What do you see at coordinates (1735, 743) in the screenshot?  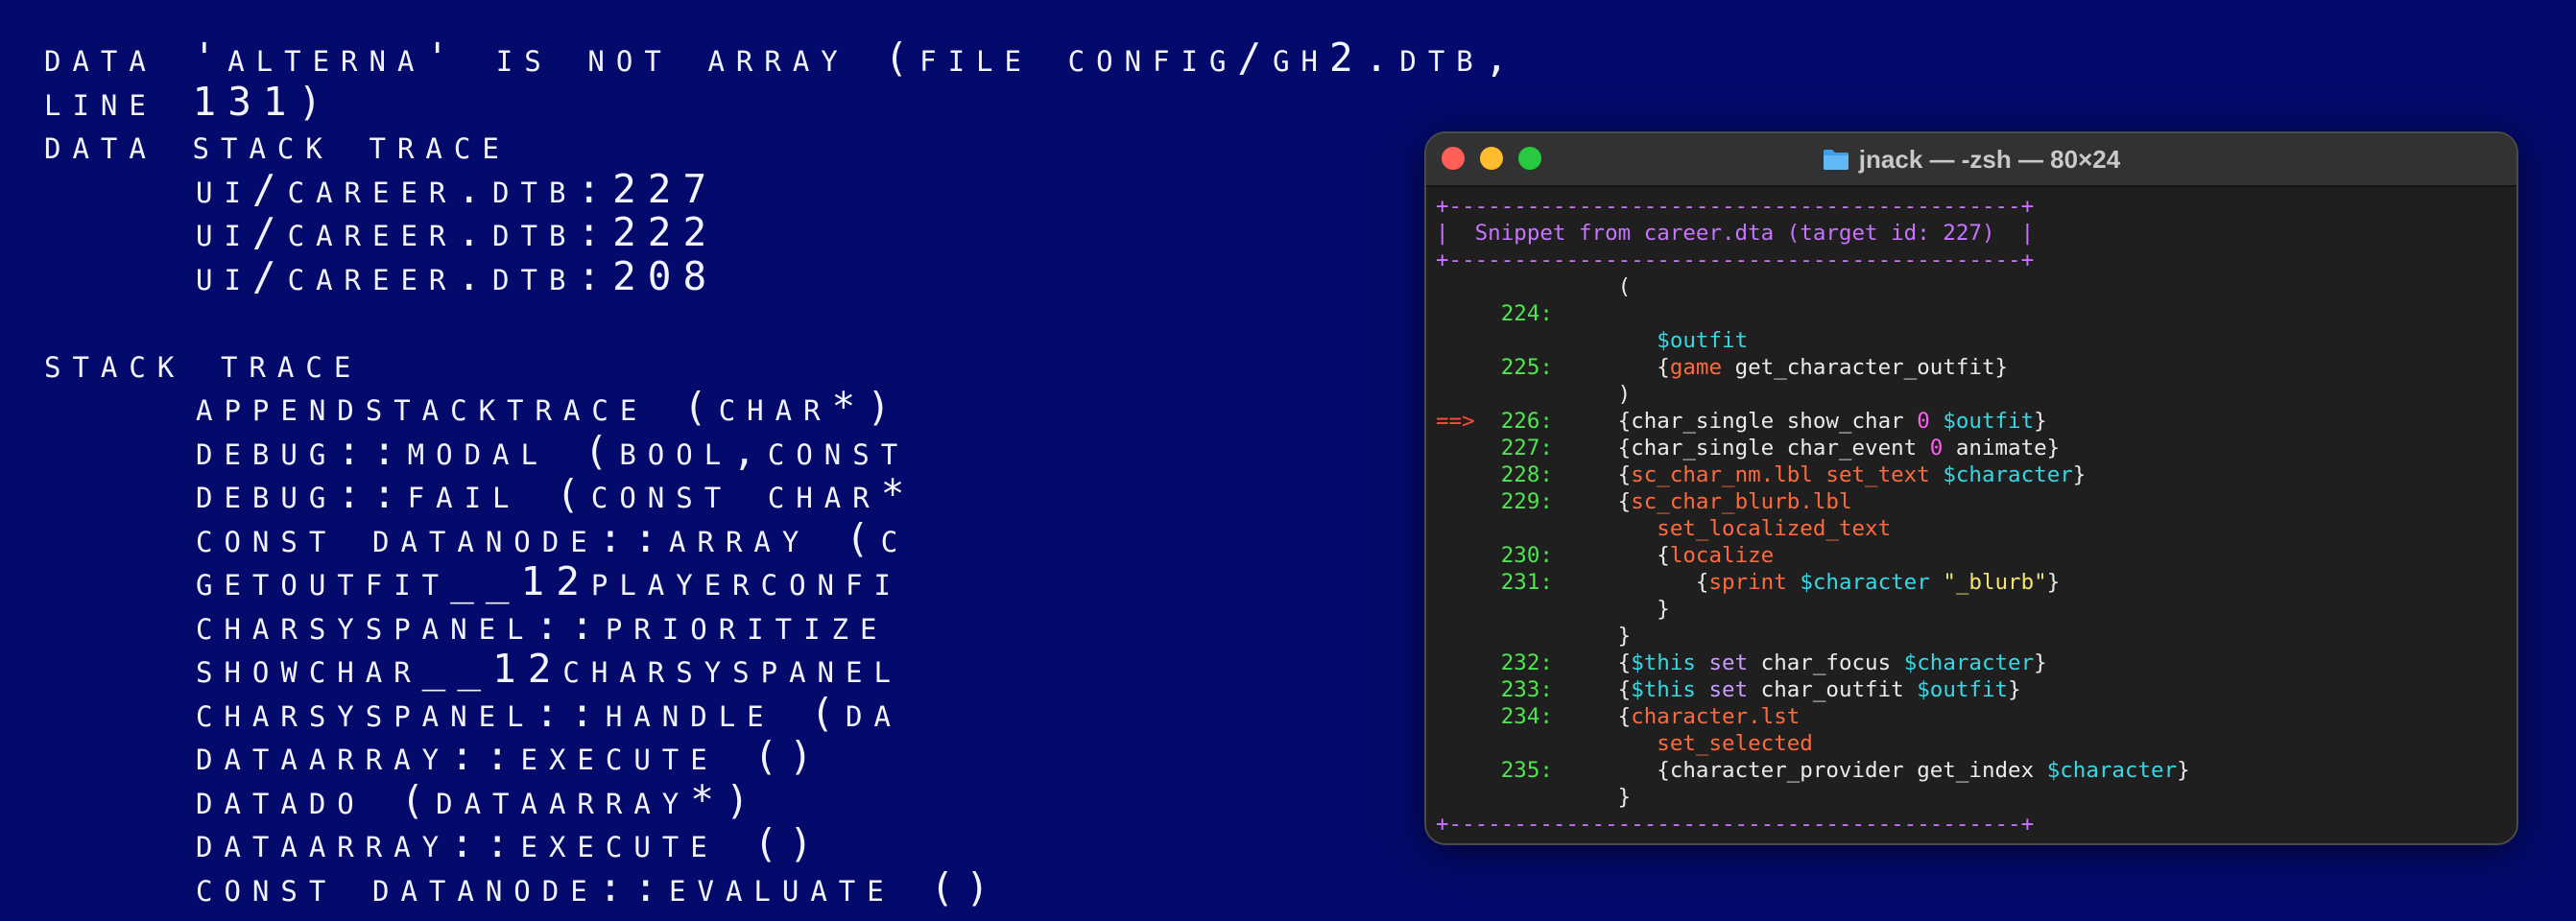 I see `terminal-token: set_selected` at bounding box center [1735, 743].